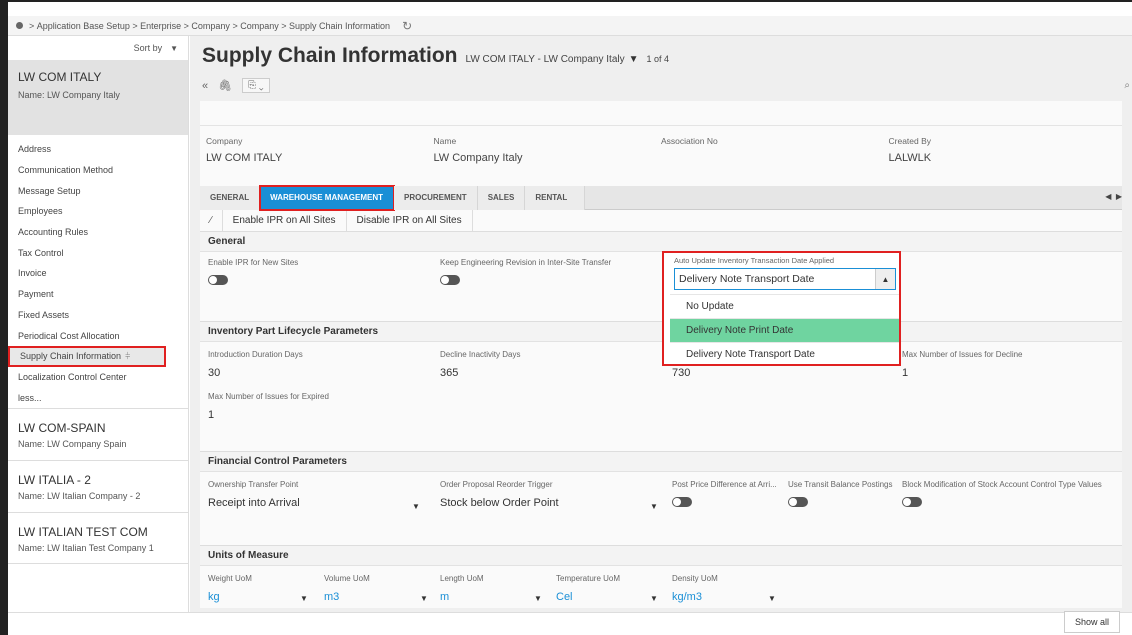  Describe the element at coordinates (72, 443) in the screenshot. I see `record-subtitle: Name: LW Company Spain` at that location.